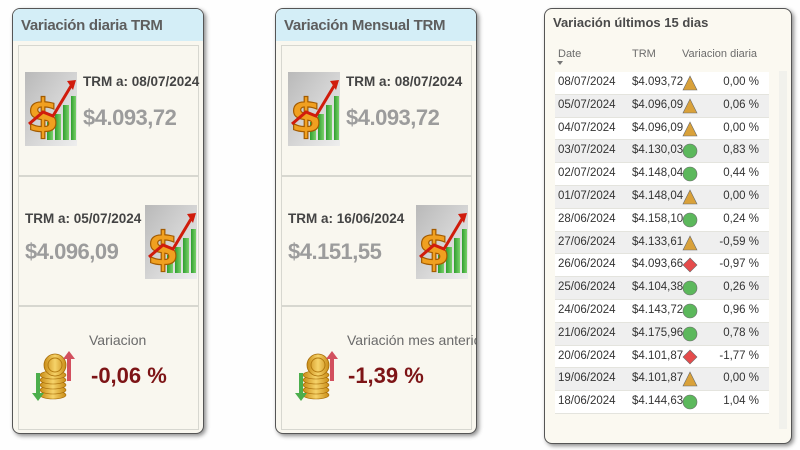  I want to click on daily-panel-title: Variación diaria TRM, so click(108, 25).